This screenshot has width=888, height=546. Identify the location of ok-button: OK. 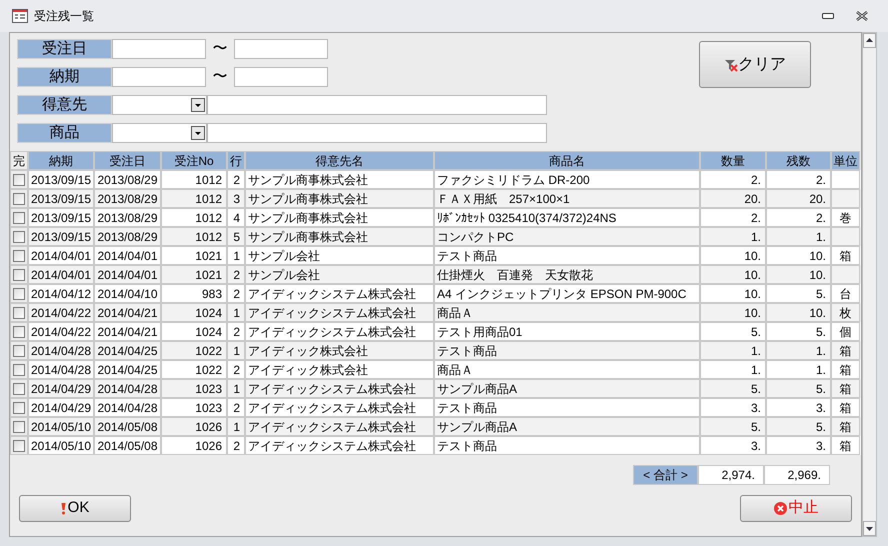
(75, 508).